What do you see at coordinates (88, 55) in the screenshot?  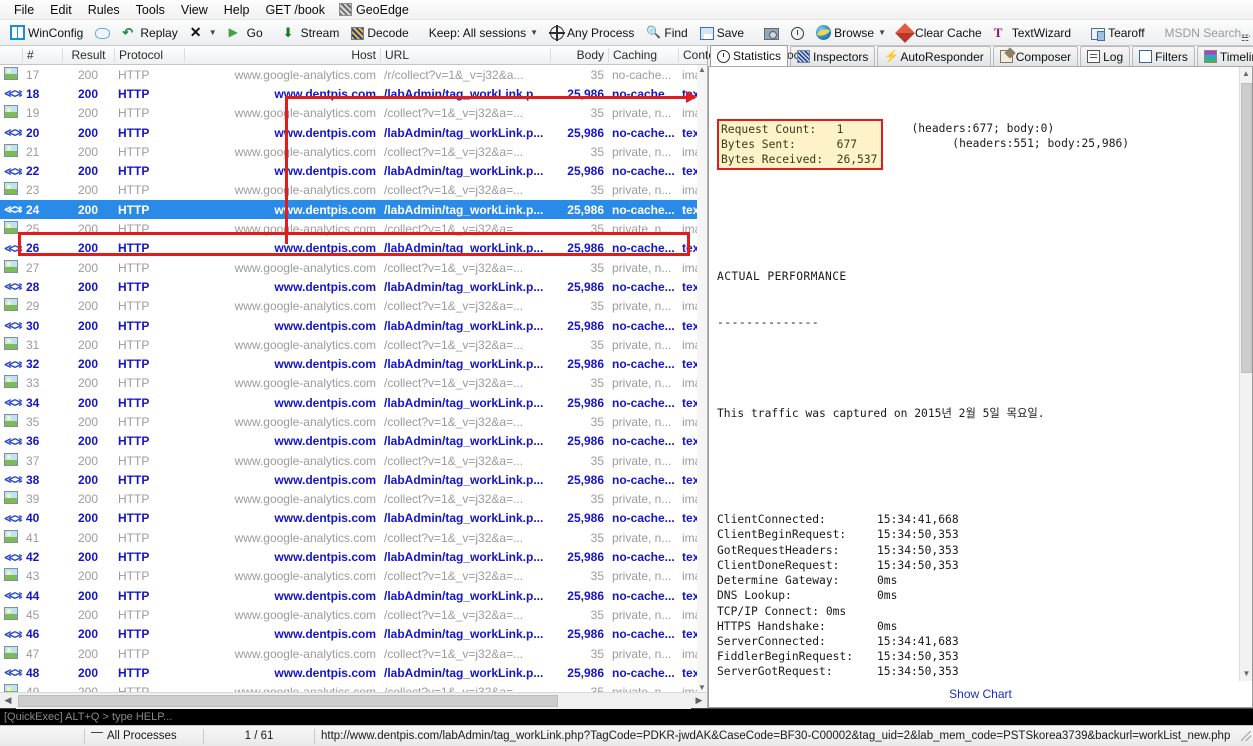 I see `column-header-result: Result` at bounding box center [88, 55].